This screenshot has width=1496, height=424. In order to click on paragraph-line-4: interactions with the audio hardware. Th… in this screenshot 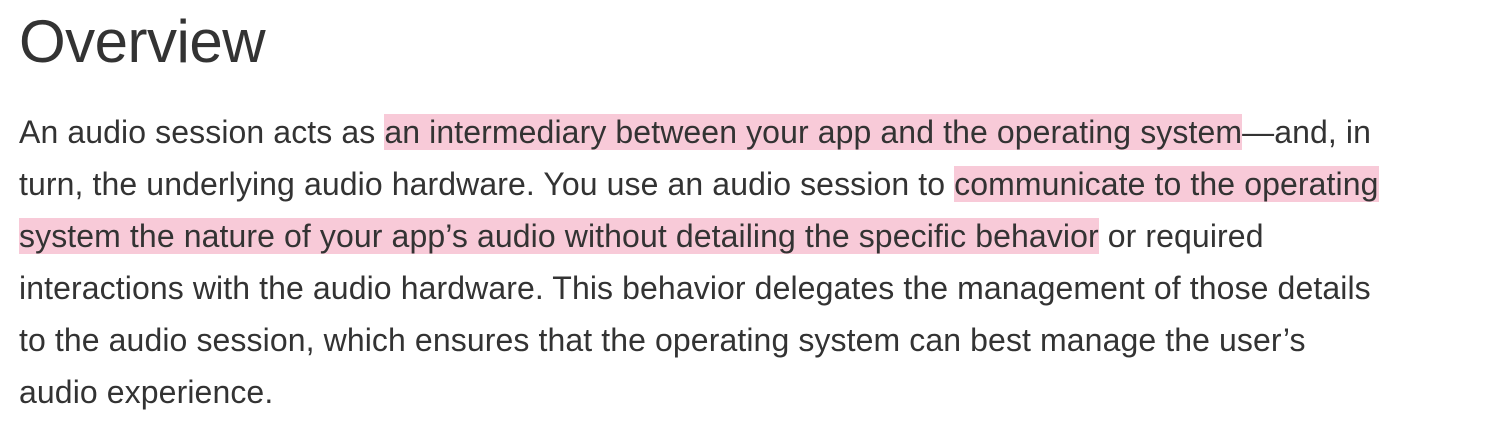, I will do `click(754, 288)`.